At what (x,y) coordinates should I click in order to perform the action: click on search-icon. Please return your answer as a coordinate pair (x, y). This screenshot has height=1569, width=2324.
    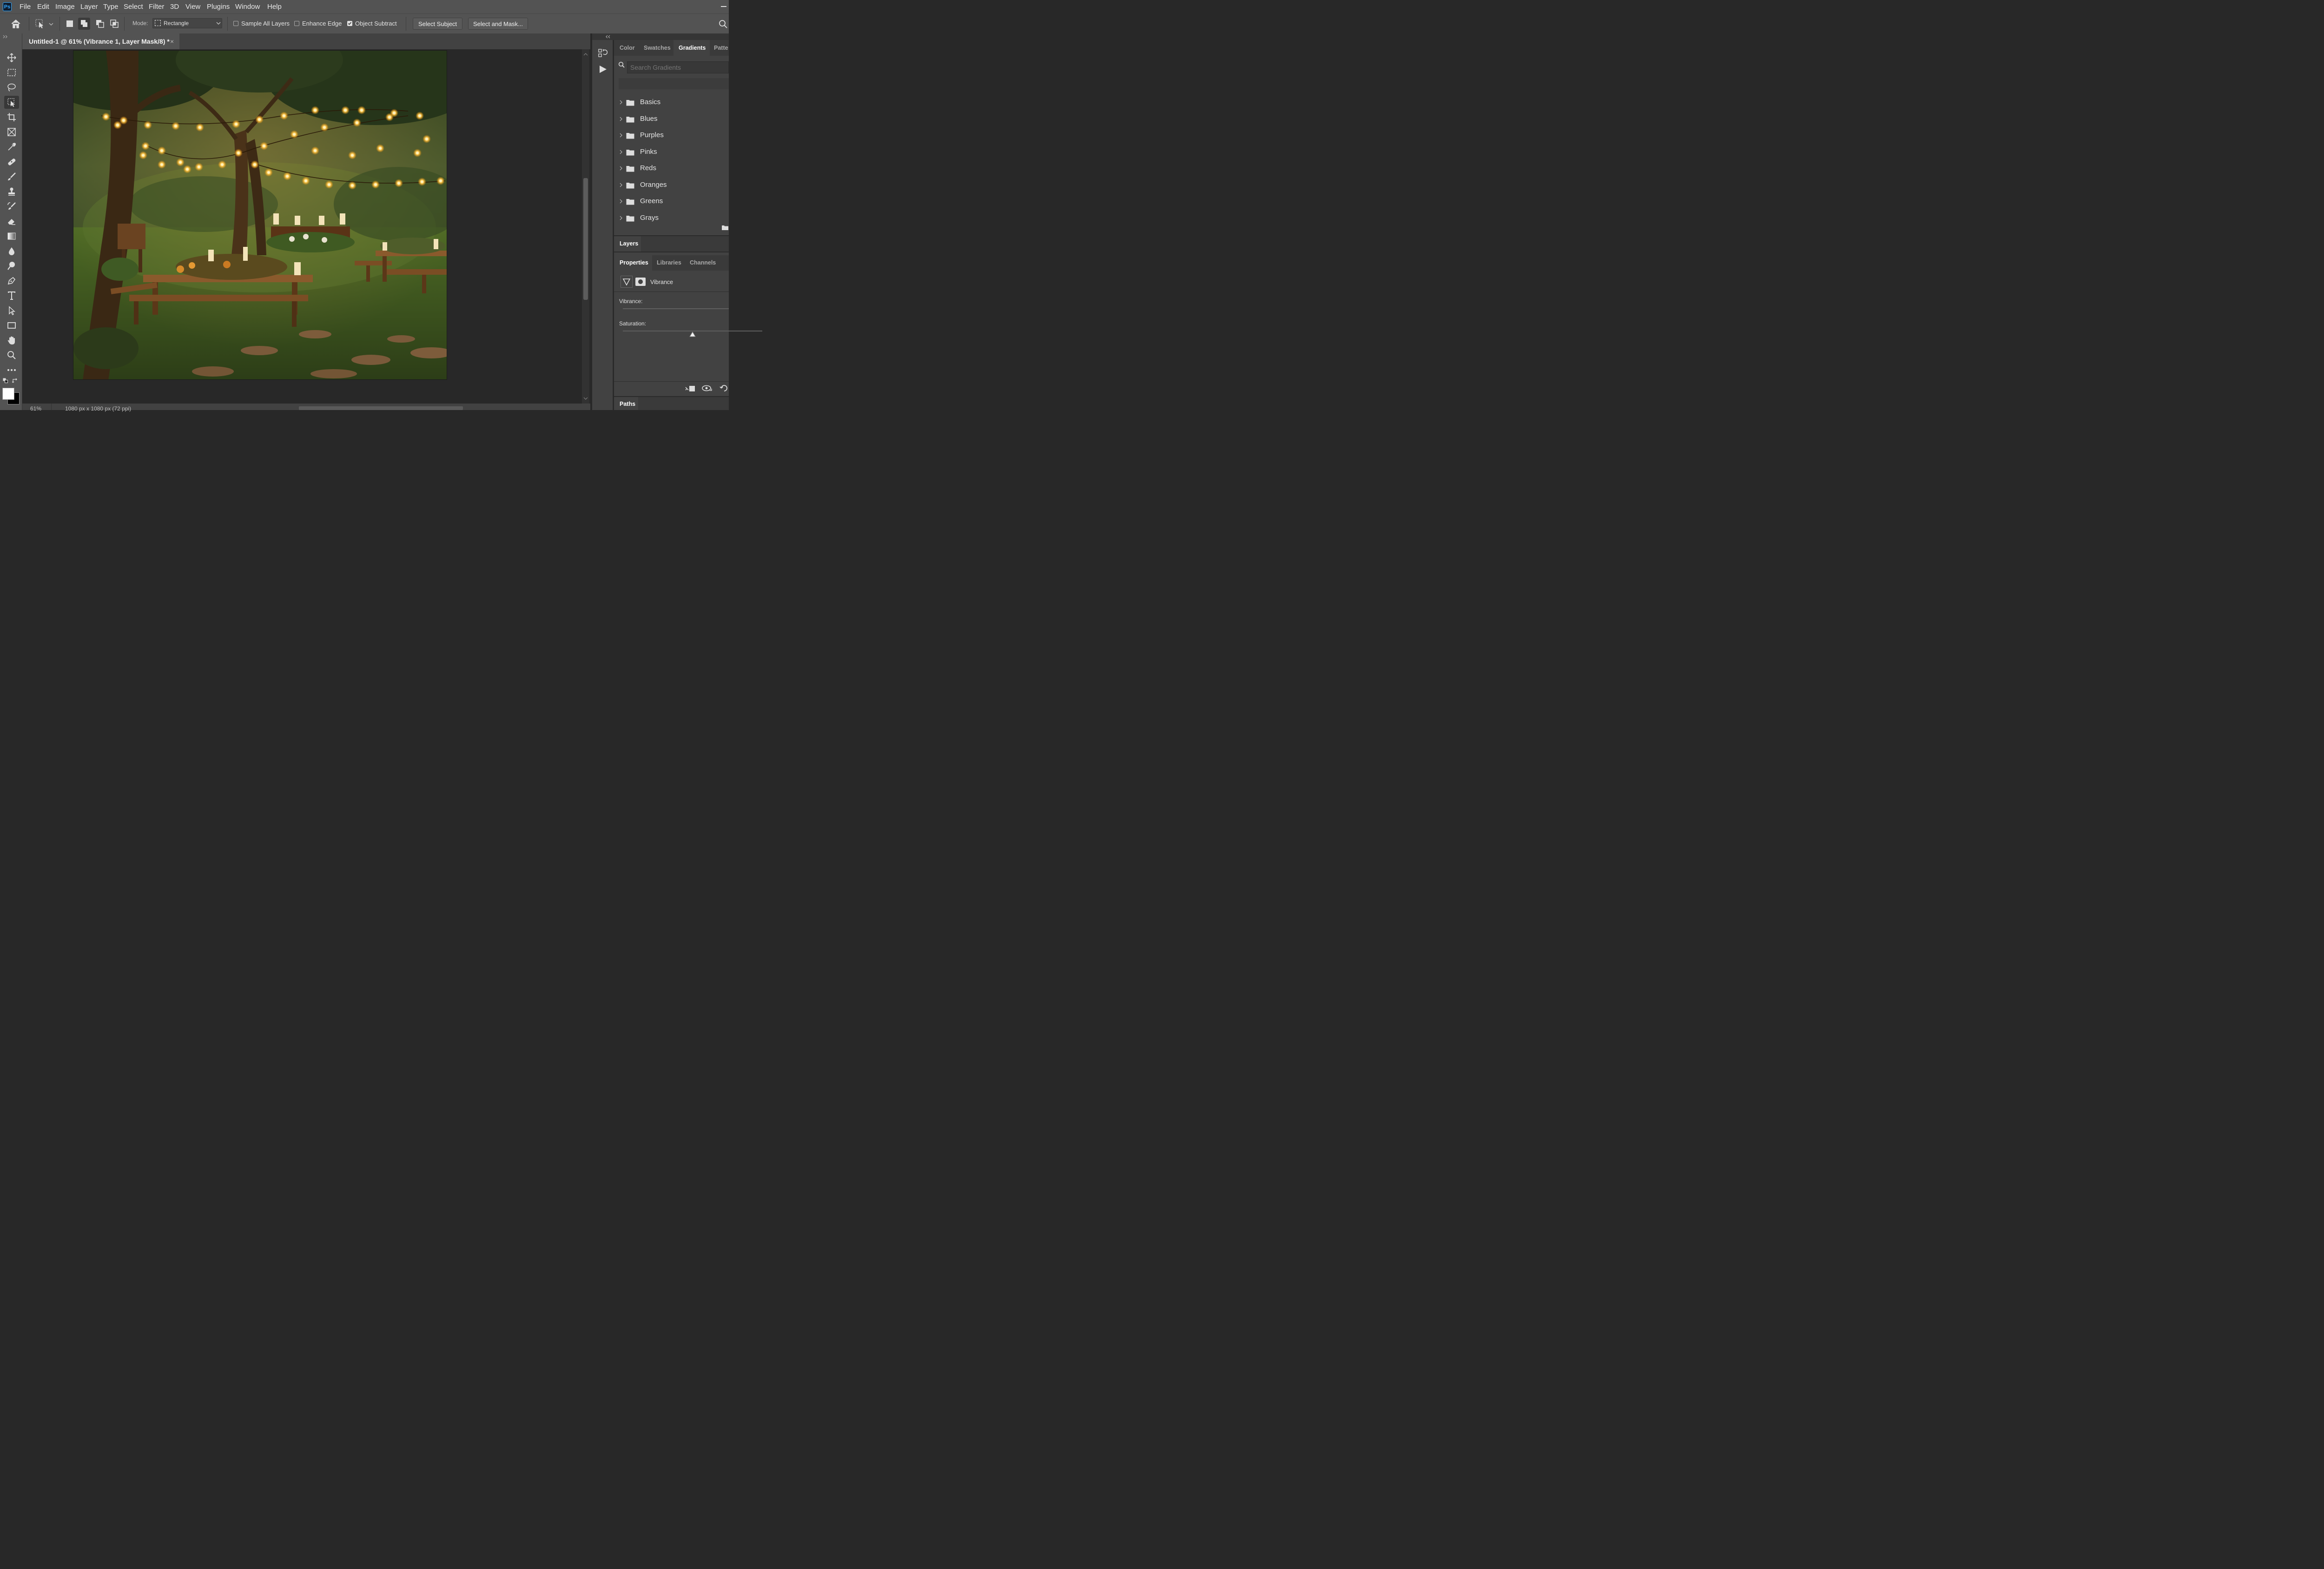
    Looking at the image, I should click on (723, 24).